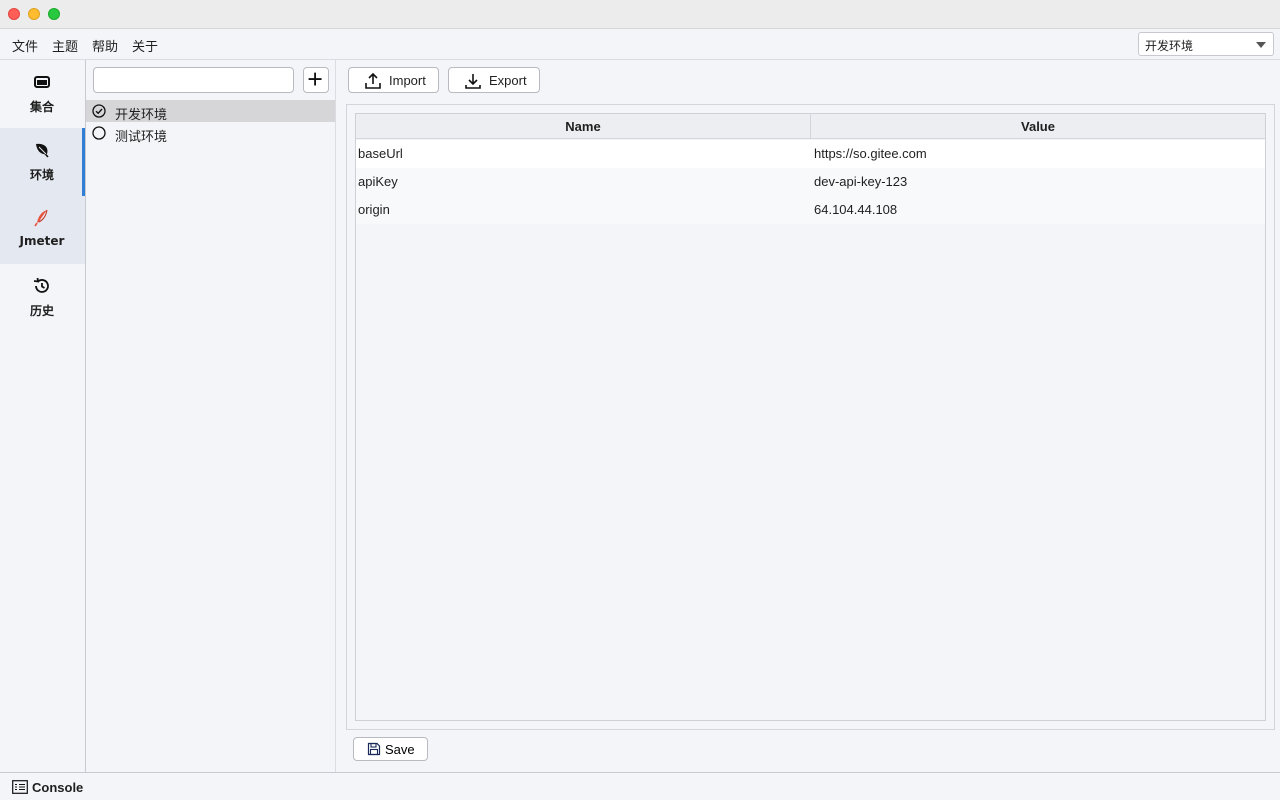  What do you see at coordinates (855, 209) in the screenshot?
I see `variable-value-cell: 64.104.44.108` at bounding box center [855, 209].